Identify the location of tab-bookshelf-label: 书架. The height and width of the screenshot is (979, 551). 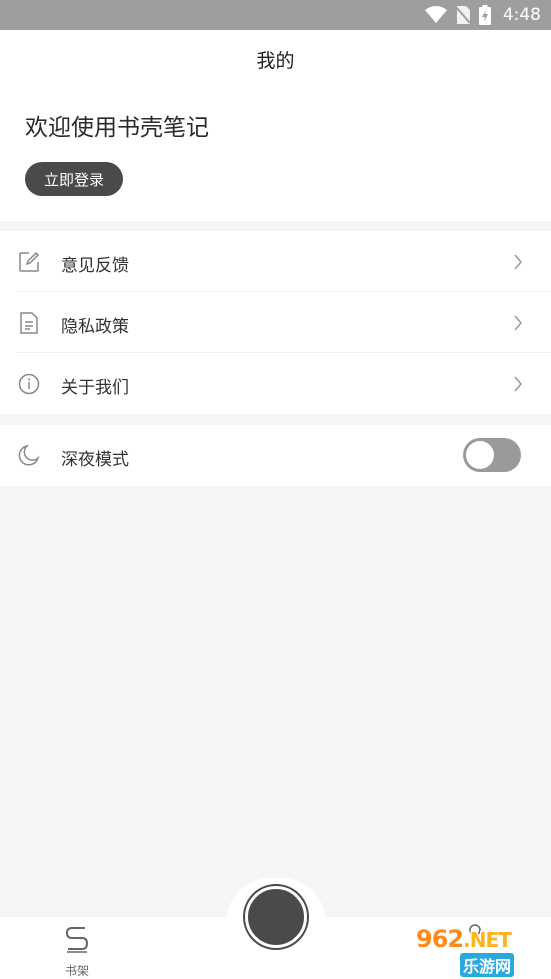
(76, 971).